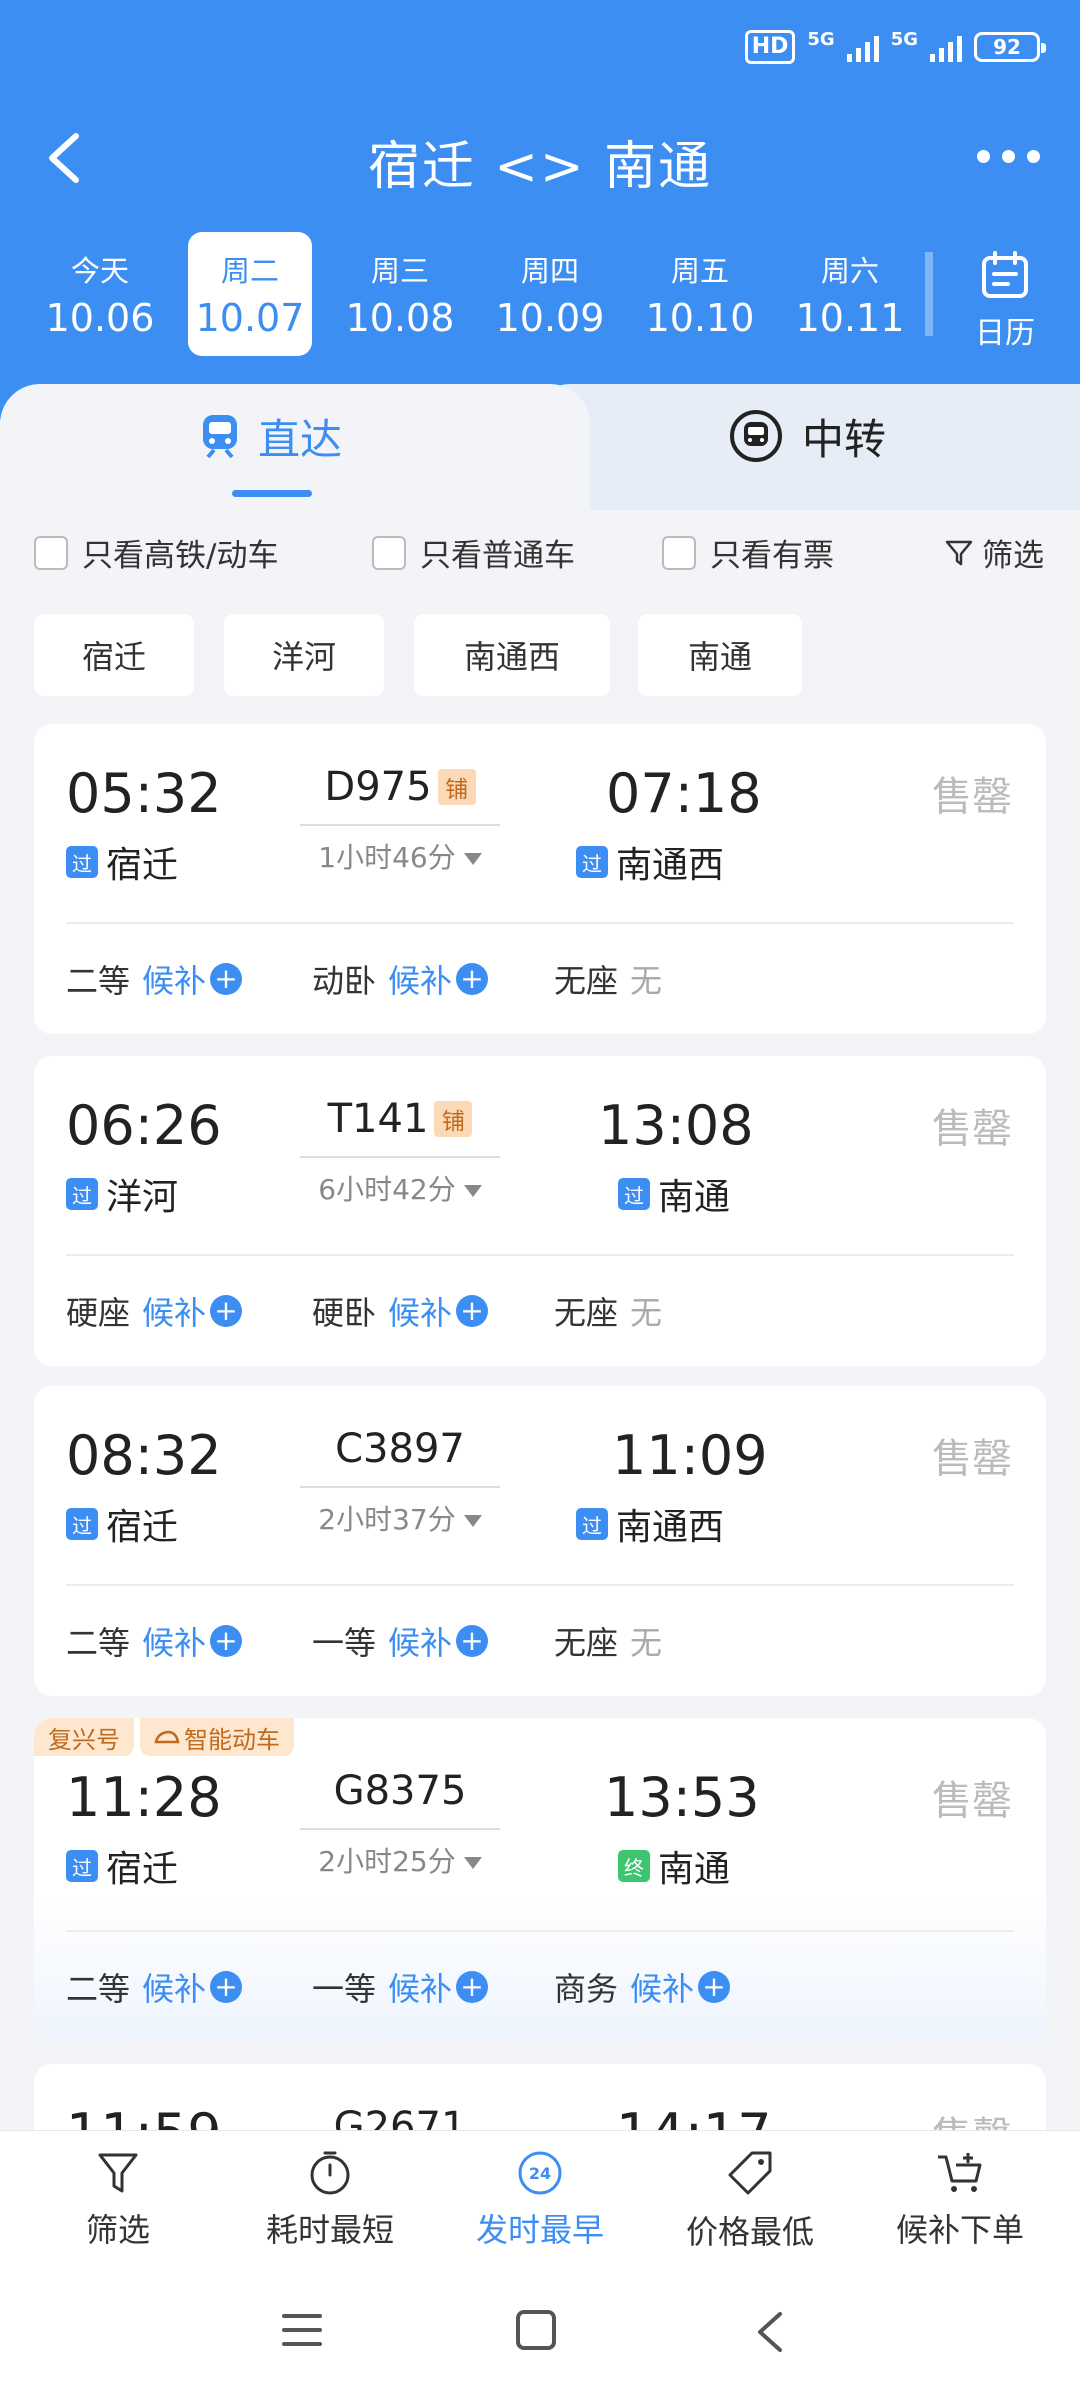 The image size is (1080, 2400). What do you see at coordinates (642, 1987) in the screenshot?
I see `seat-option: 商务 候补 +` at bounding box center [642, 1987].